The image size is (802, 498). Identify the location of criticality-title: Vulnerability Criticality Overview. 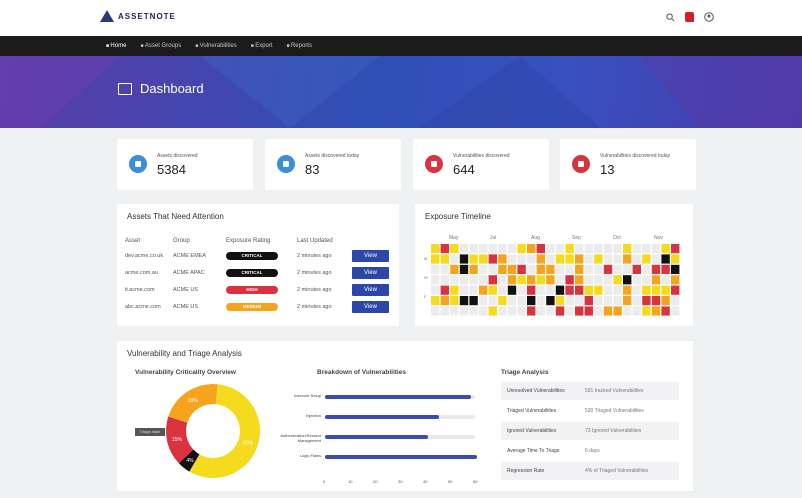
(185, 372).